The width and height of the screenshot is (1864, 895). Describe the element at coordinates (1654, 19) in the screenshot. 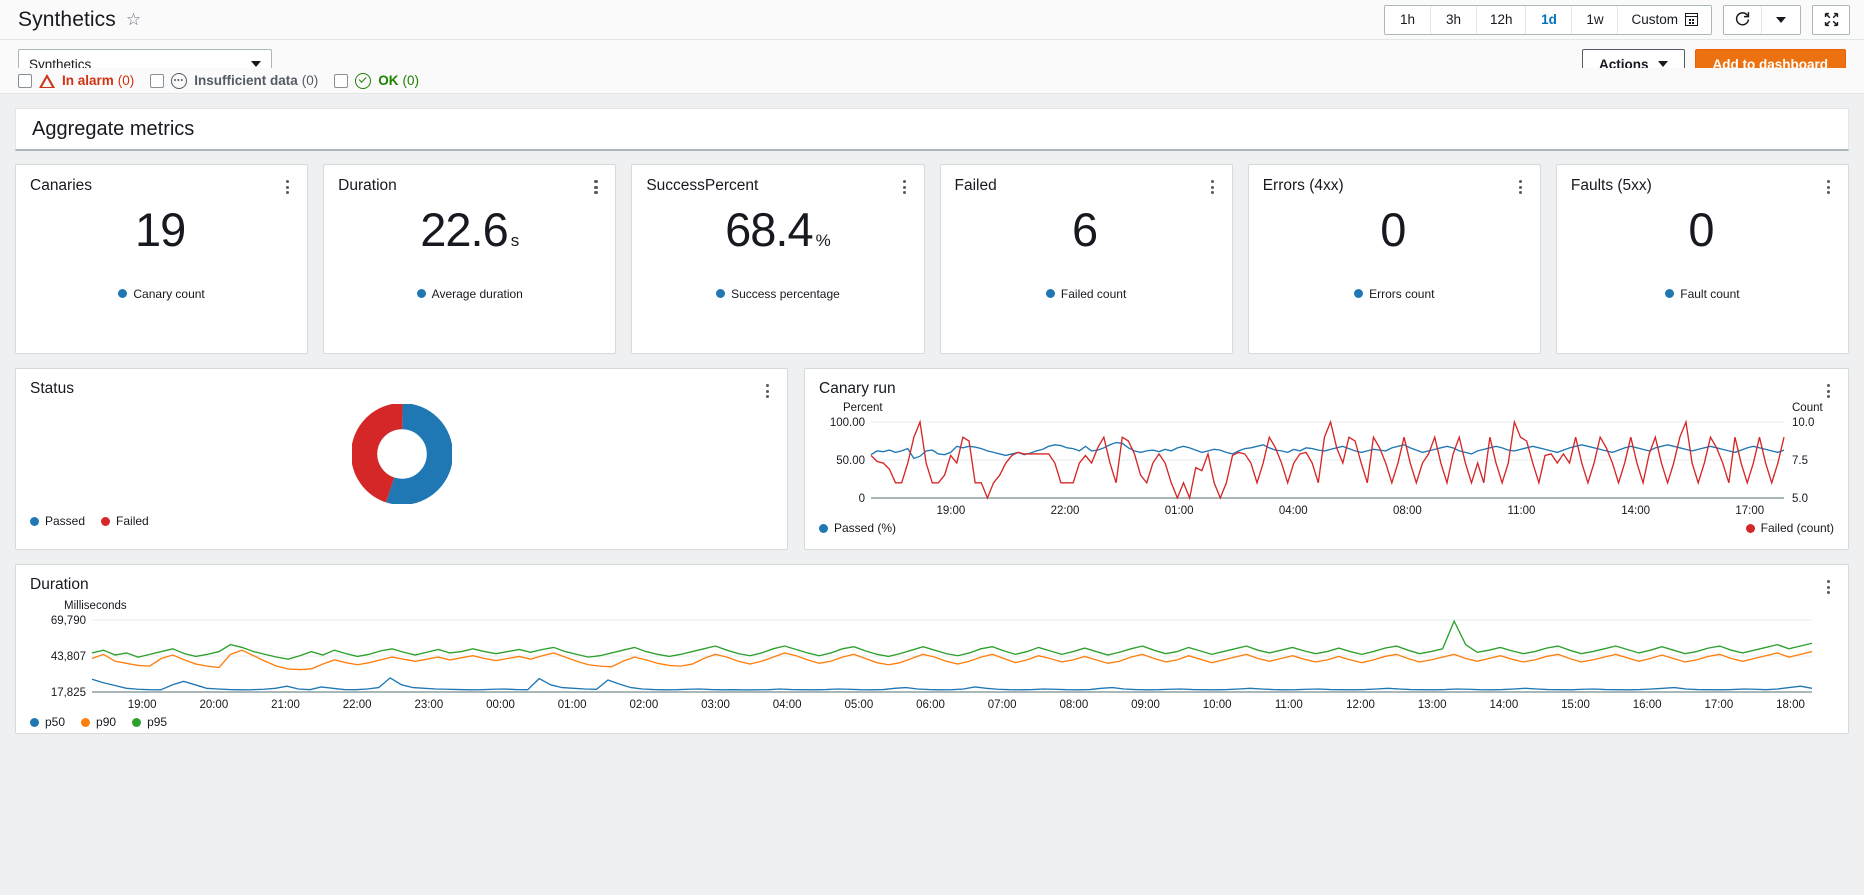

I see `time-range-label: Custom` at that location.